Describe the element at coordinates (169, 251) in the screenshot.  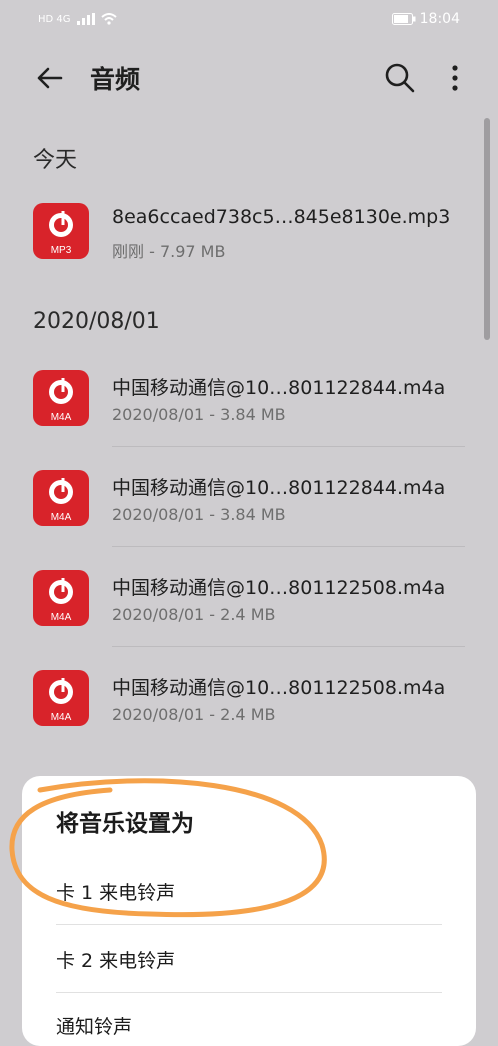
I see `file-meta: 刚刚 - 7.97 MB` at that location.